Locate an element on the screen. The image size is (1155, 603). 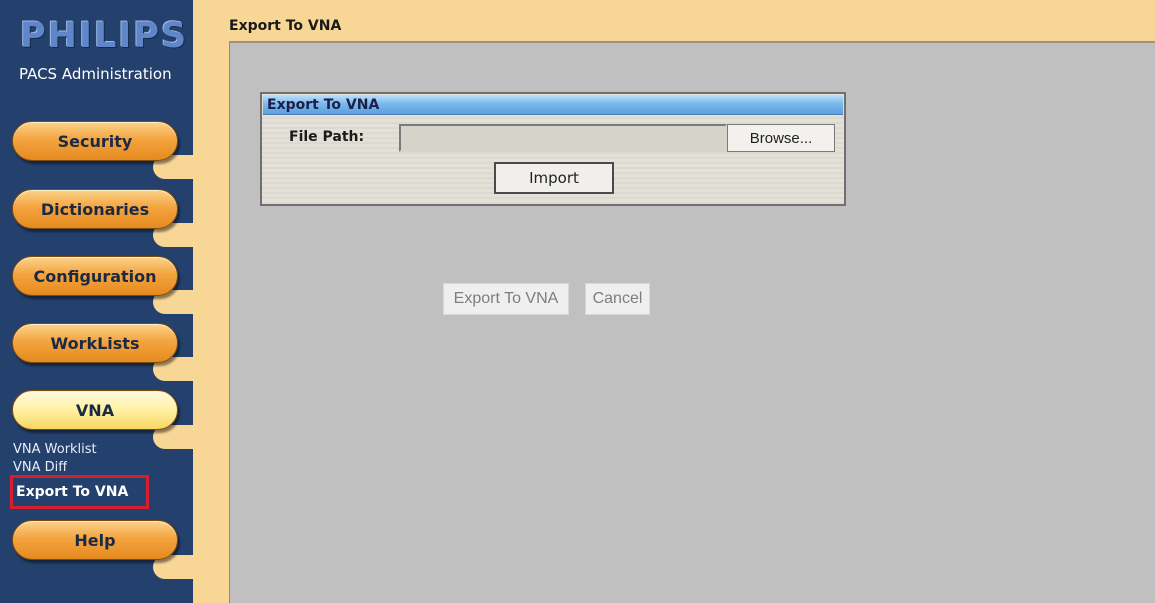
cancel-button: Cancel is located at coordinates (617, 299).